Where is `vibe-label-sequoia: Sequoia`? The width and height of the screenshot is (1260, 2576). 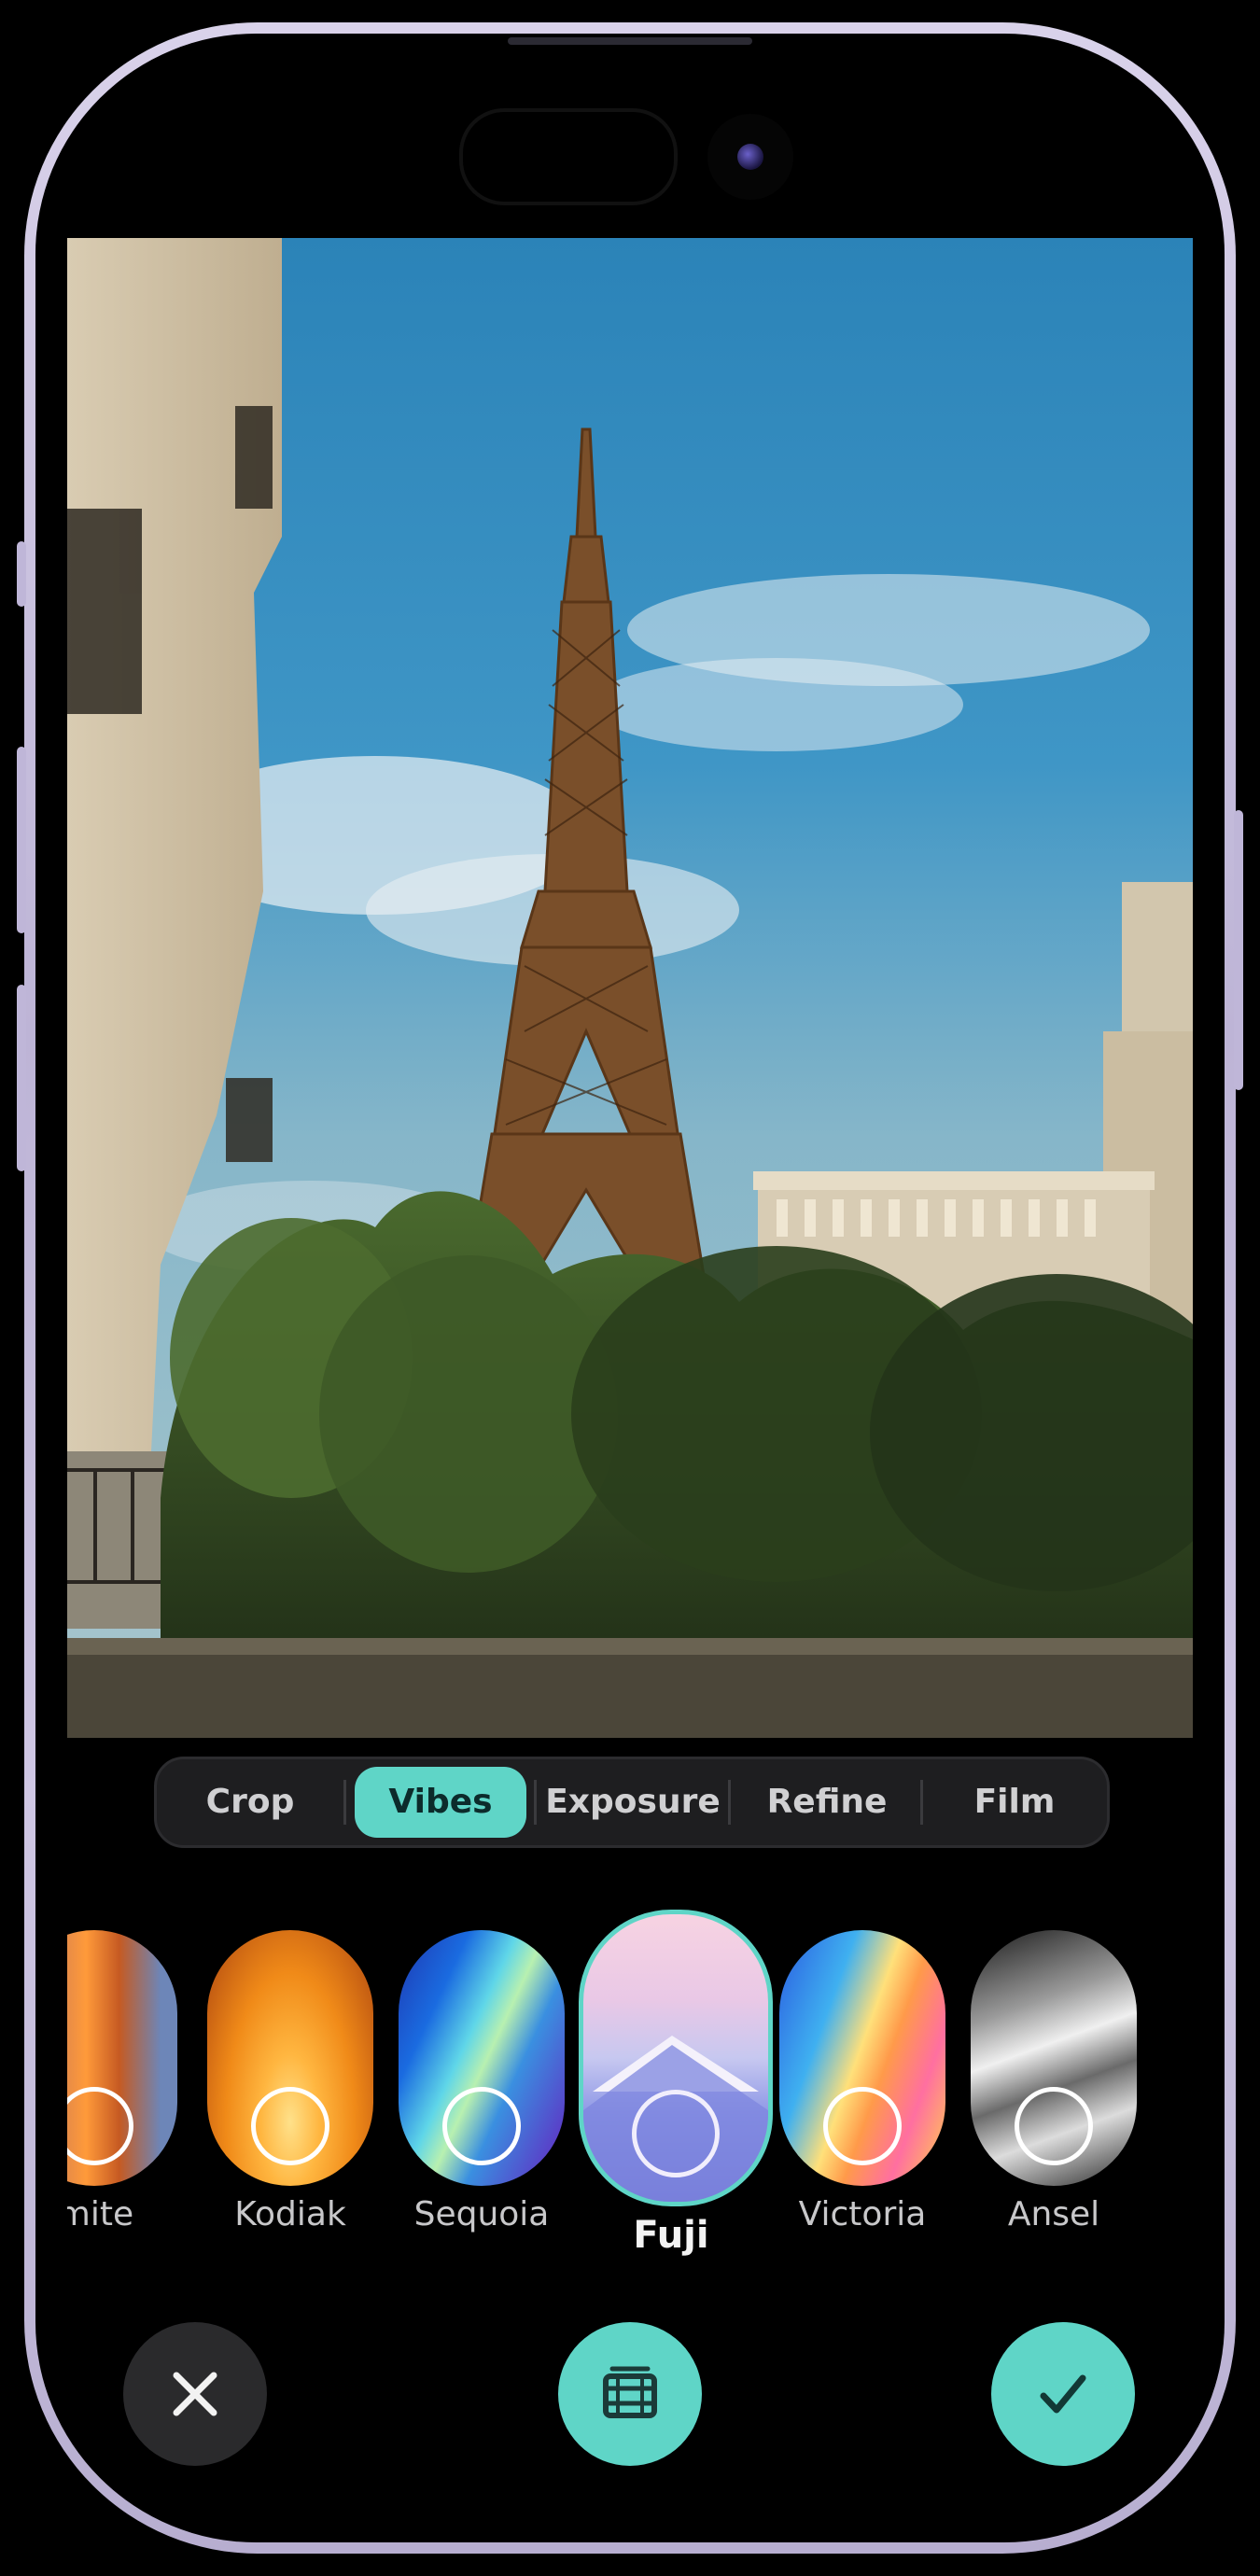
vibe-label-sequoia: Sequoia is located at coordinates (481, 2214).